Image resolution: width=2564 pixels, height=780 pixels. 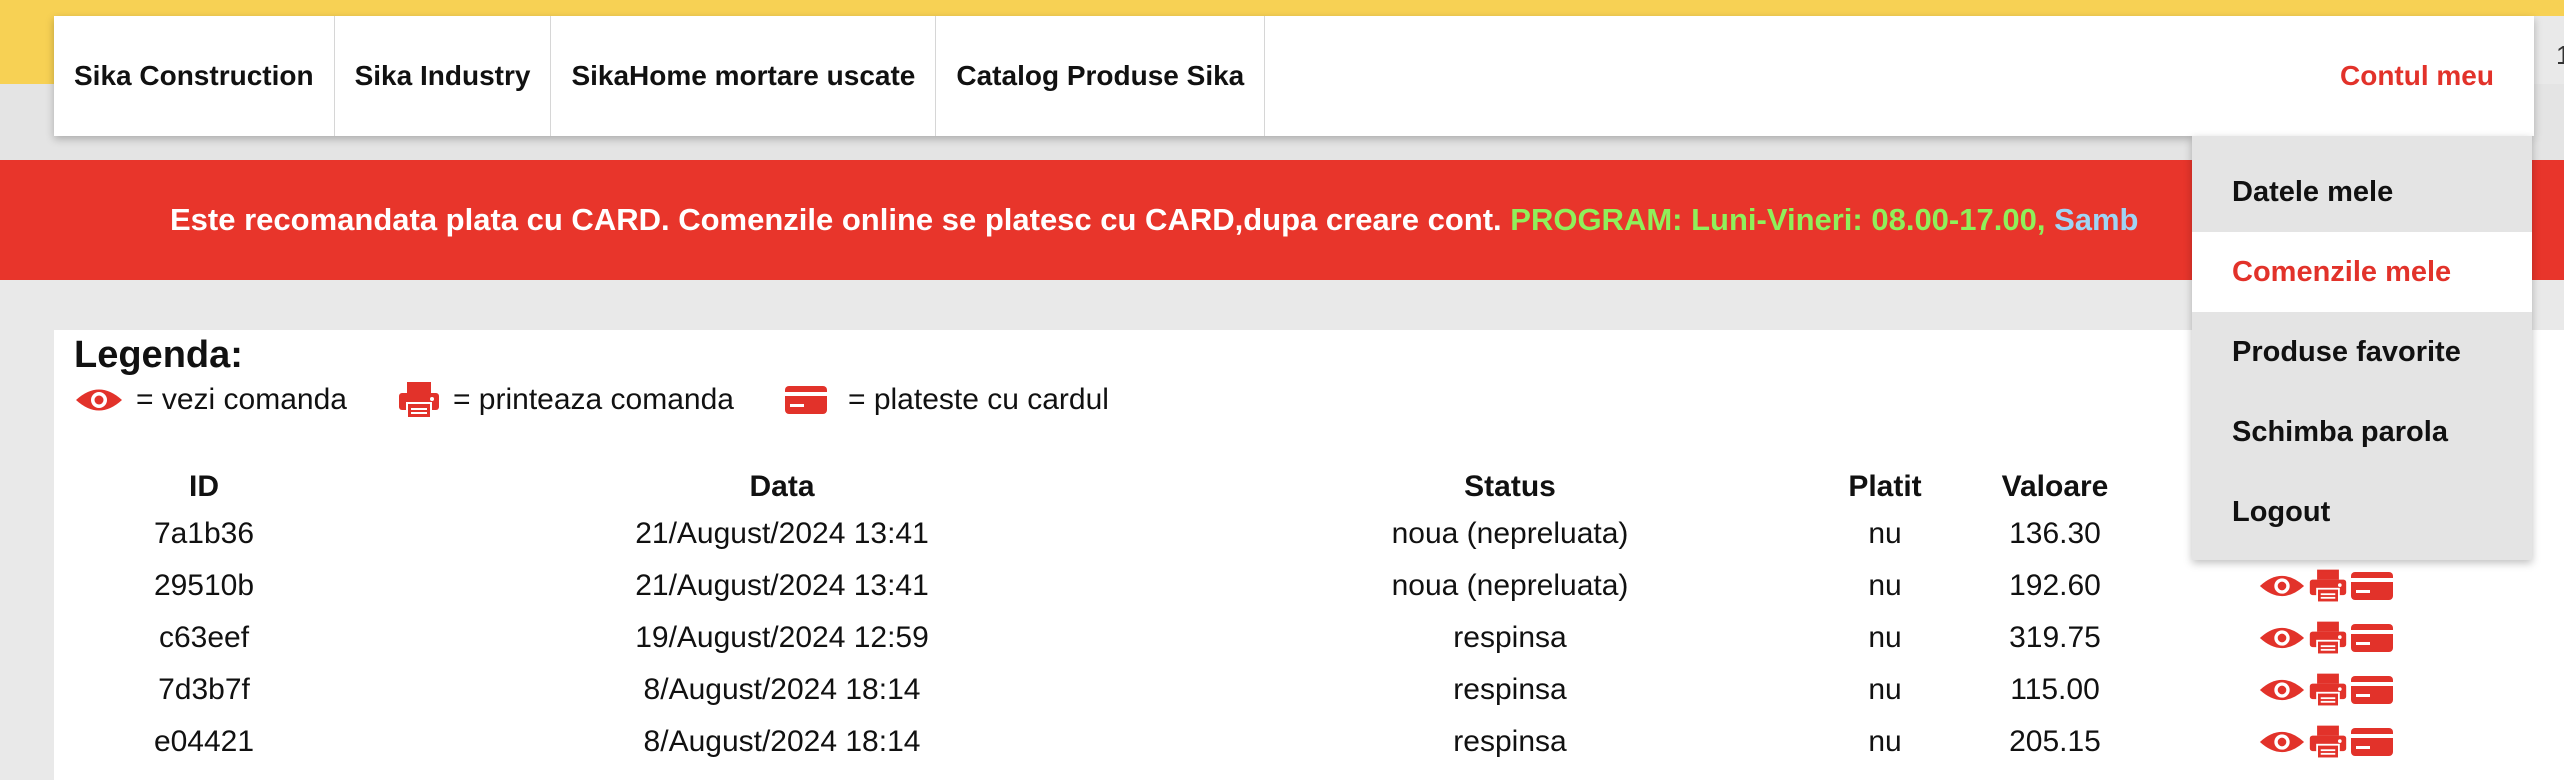 What do you see at coordinates (2055, 689) in the screenshot?
I see `cell-value: 115.00` at bounding box center [2055, 689].